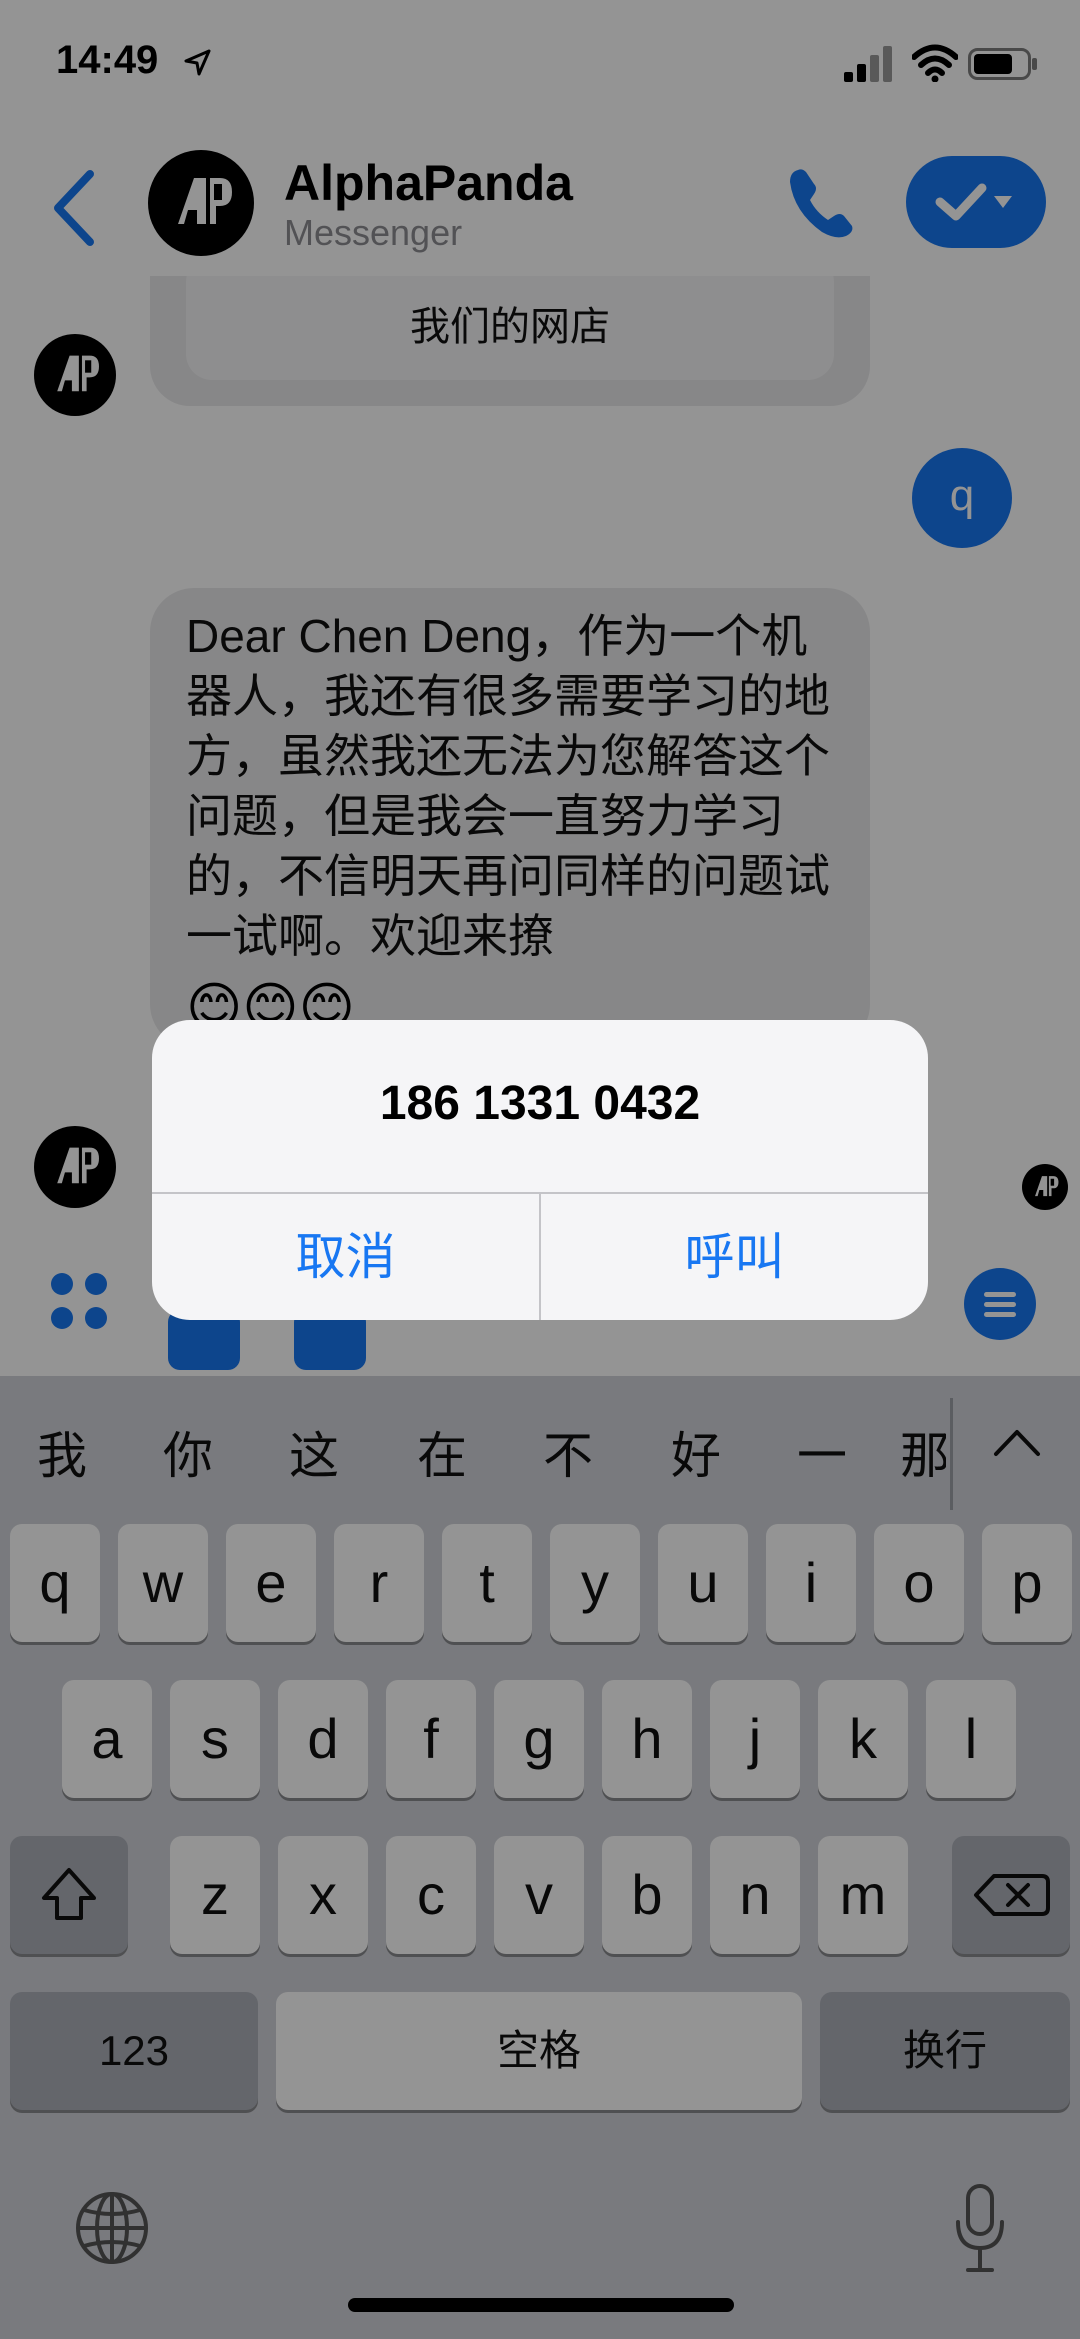  I want to click on call-alert-dialog: 186 1331 0432 取消 呼叫, so click(540, 1170).